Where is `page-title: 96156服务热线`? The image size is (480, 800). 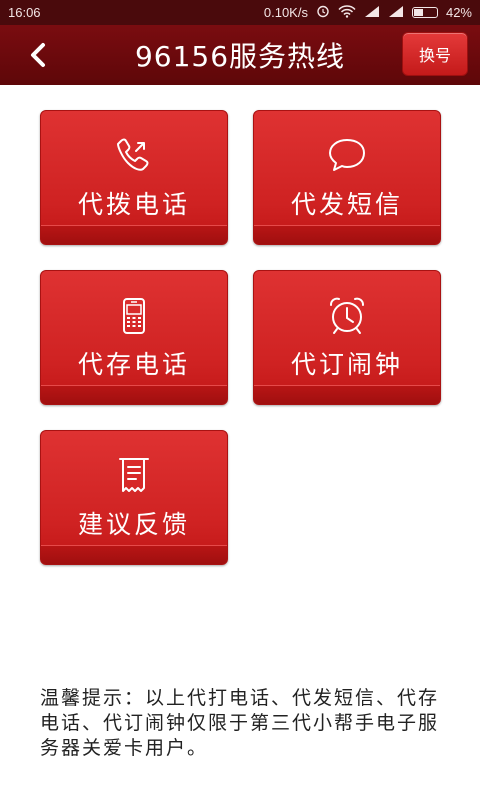
page-title: 96156服务热线 is located at coordinates (240, 56).